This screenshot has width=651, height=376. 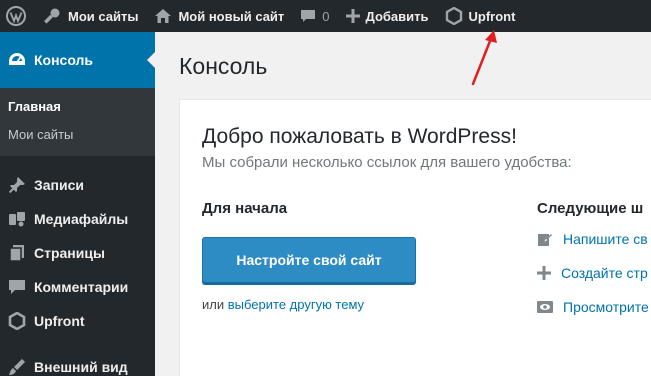 I want to click on add-new-label: Добавить, so click(x=397, y=16).